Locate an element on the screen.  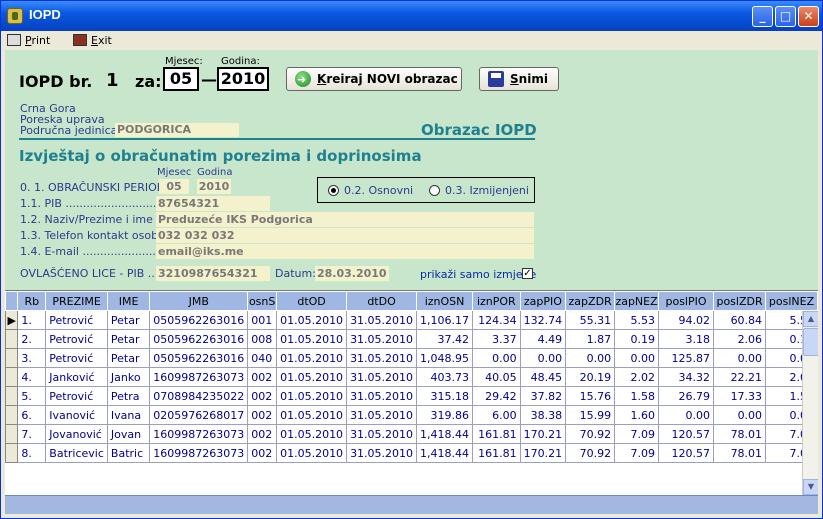
minimize-button: _ is located at coordinates (762, 16).